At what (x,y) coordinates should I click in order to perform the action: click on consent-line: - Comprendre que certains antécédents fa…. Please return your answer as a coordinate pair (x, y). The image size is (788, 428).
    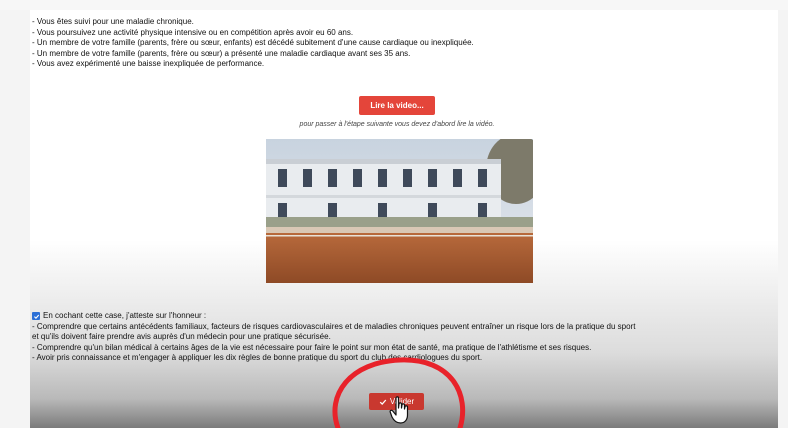
    Looking at the image, I should click on (334, 326).